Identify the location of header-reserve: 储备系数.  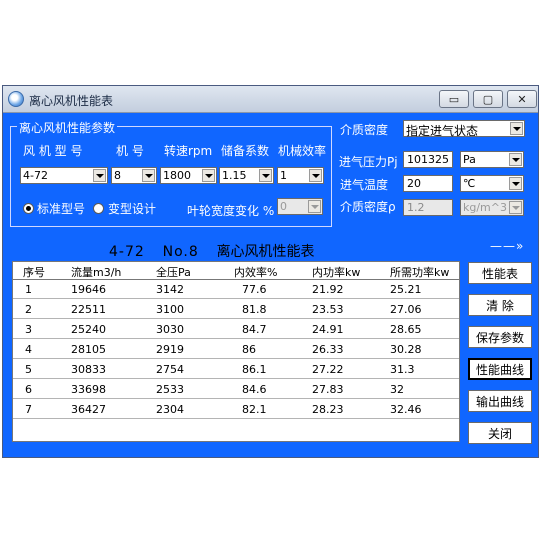
(245, 151).